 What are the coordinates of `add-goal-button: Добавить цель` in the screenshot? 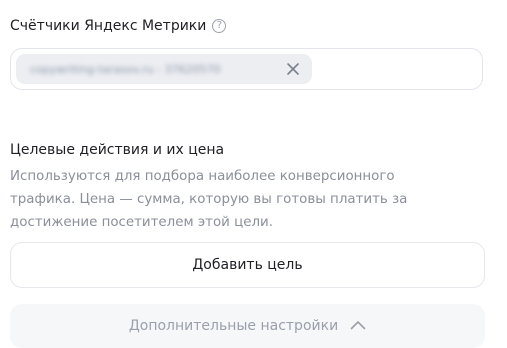 It's located at (247, 265).